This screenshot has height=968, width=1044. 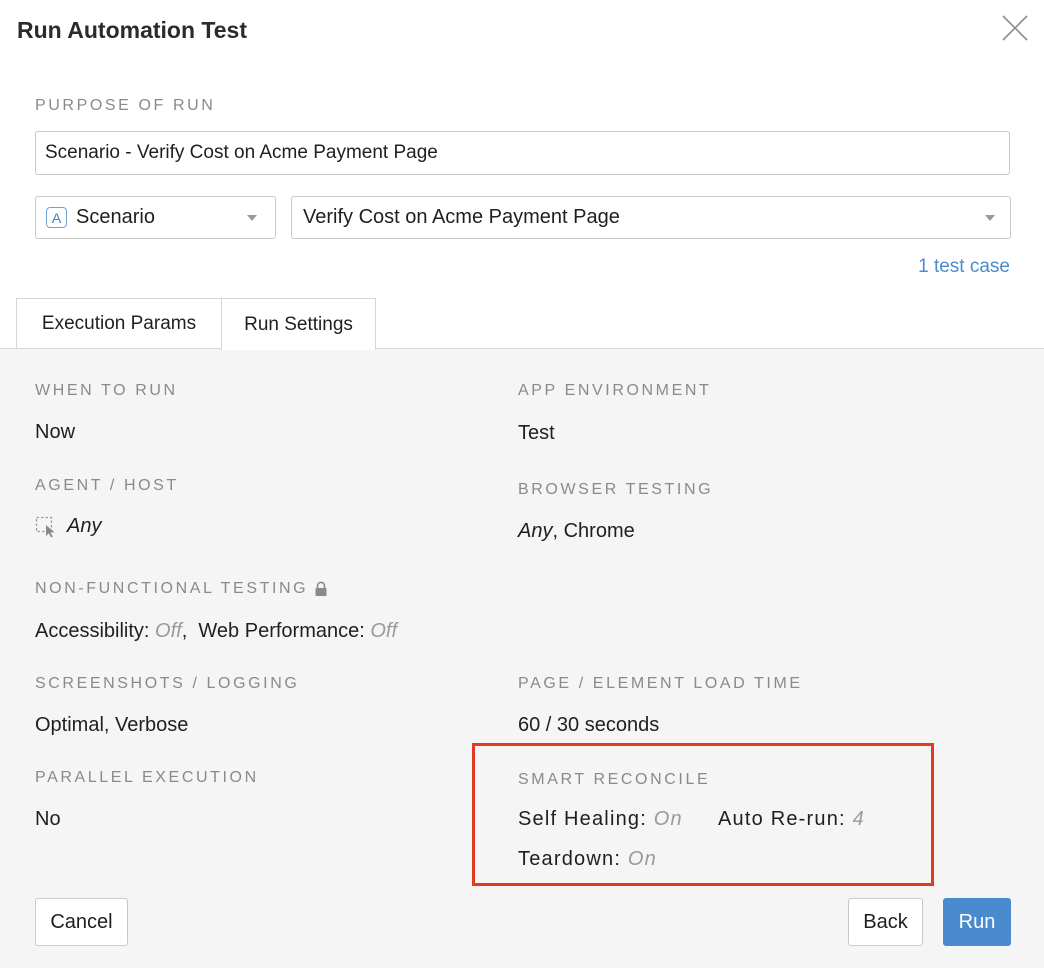 I want to click on browser-testing-label: BROWSER TESTING, so click(x=616, y=489).